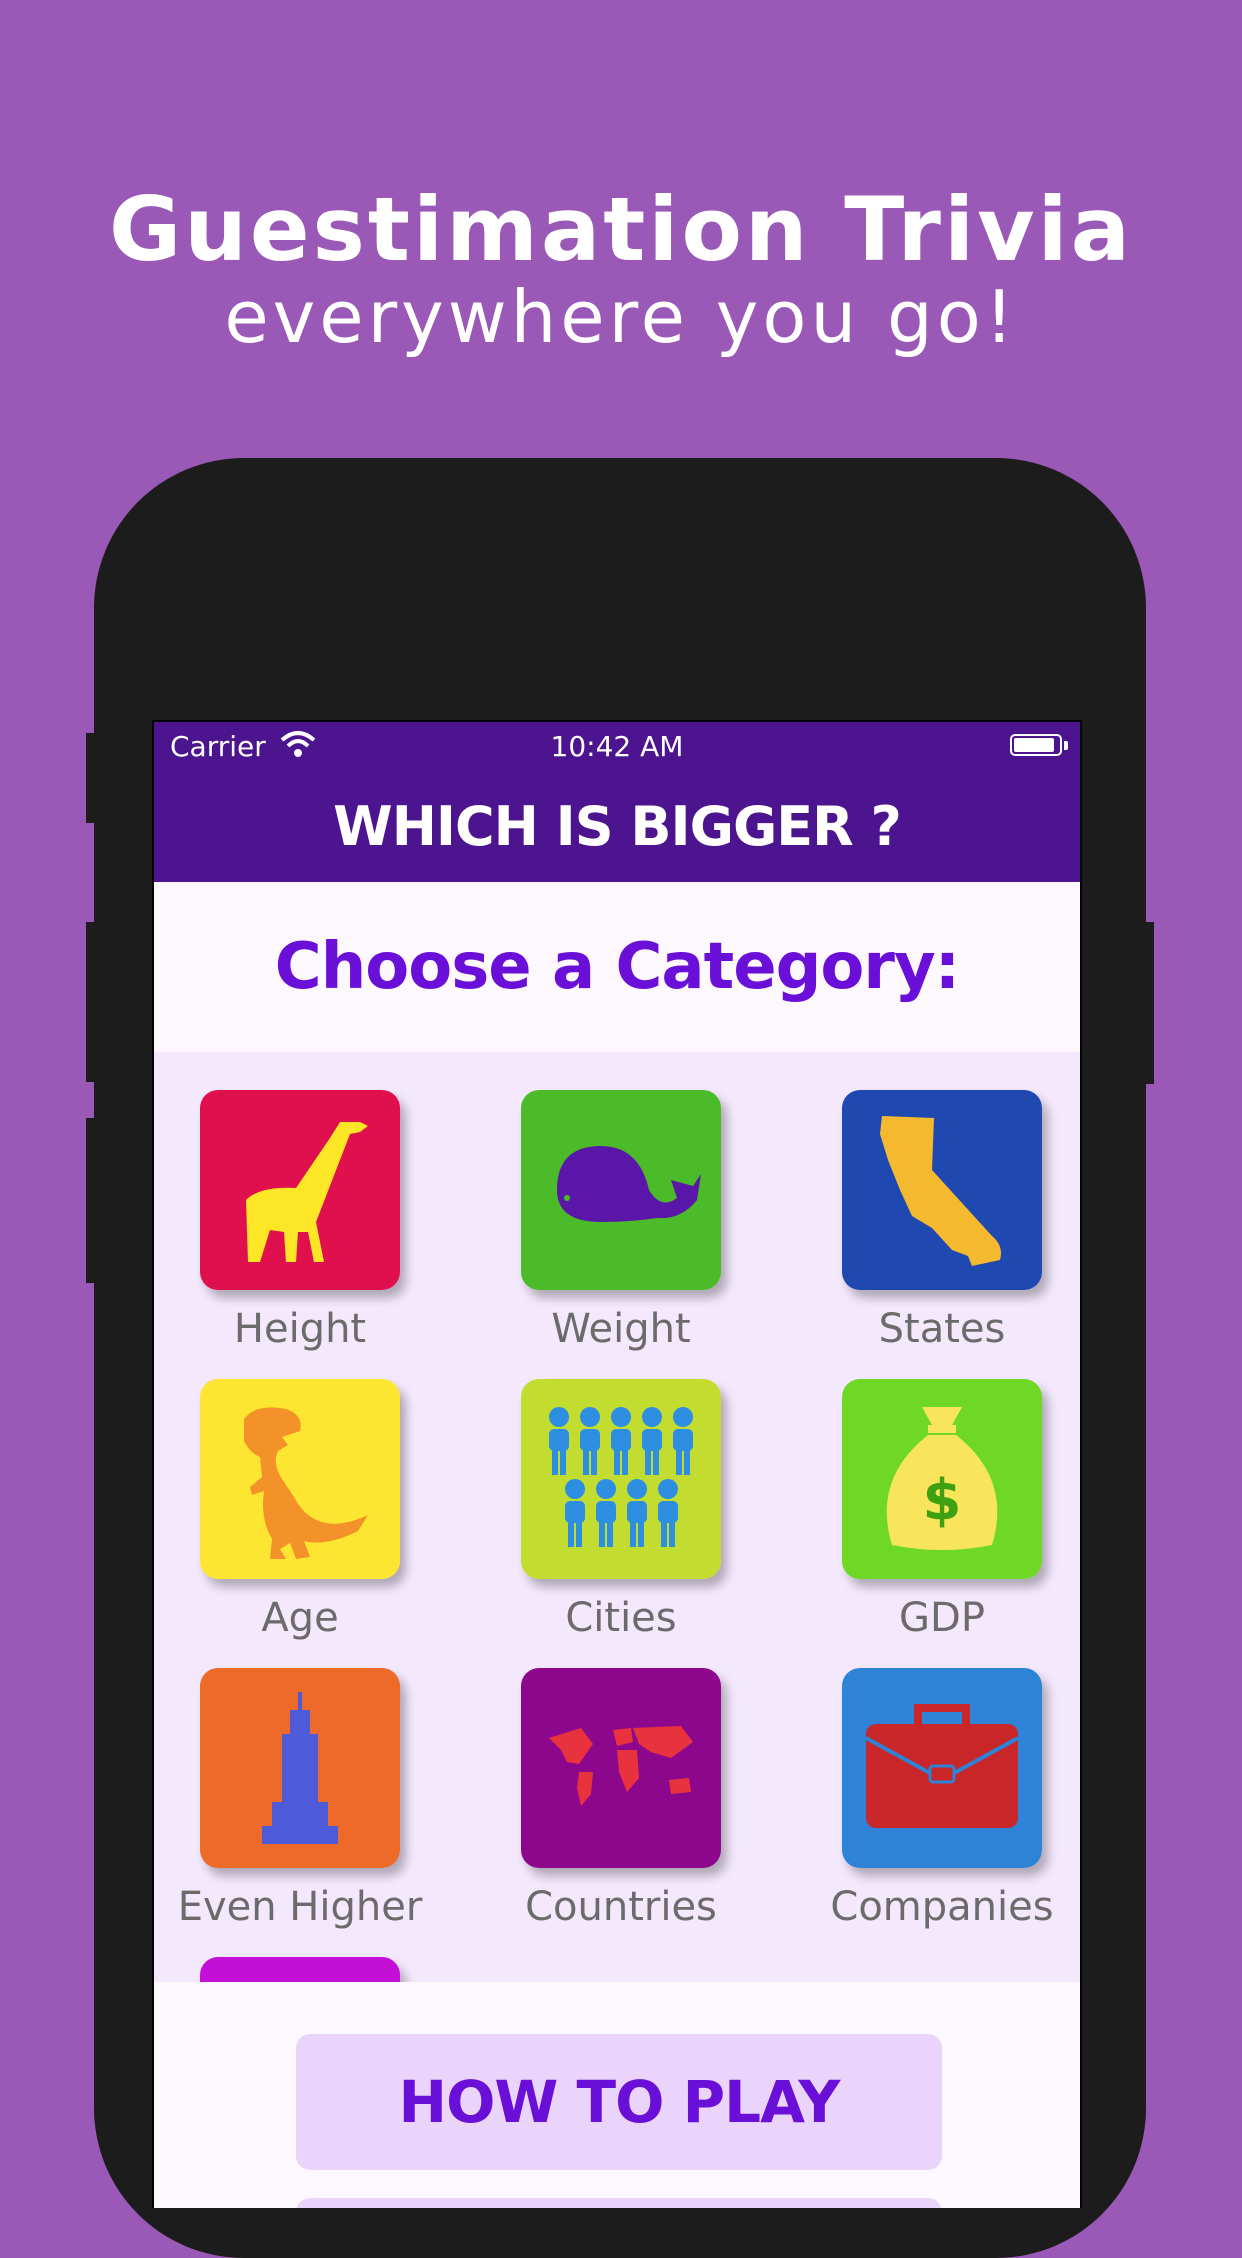 The height and width of the screenshot is (2258, 1242). I want to click on status-time: 10:42 AM, so click(617, 746).